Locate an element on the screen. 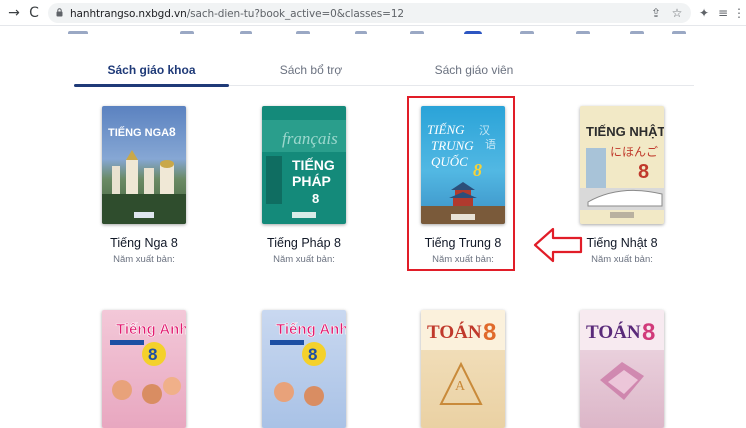 The width and height of the screenshot is (746, 428). svg-text: français is located at coordinates (310, 138).